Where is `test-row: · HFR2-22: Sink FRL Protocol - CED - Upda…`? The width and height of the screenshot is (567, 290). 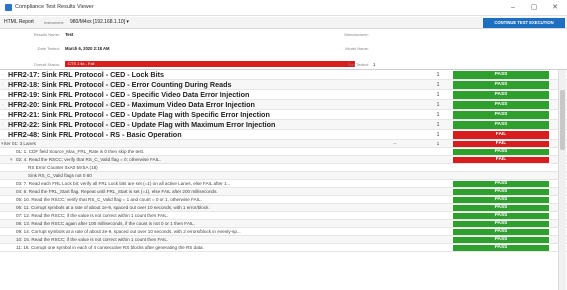
test-row: · HFR2-22: Sink FRL Protocol - CED - Upda… is located at coordinates (283, 125).